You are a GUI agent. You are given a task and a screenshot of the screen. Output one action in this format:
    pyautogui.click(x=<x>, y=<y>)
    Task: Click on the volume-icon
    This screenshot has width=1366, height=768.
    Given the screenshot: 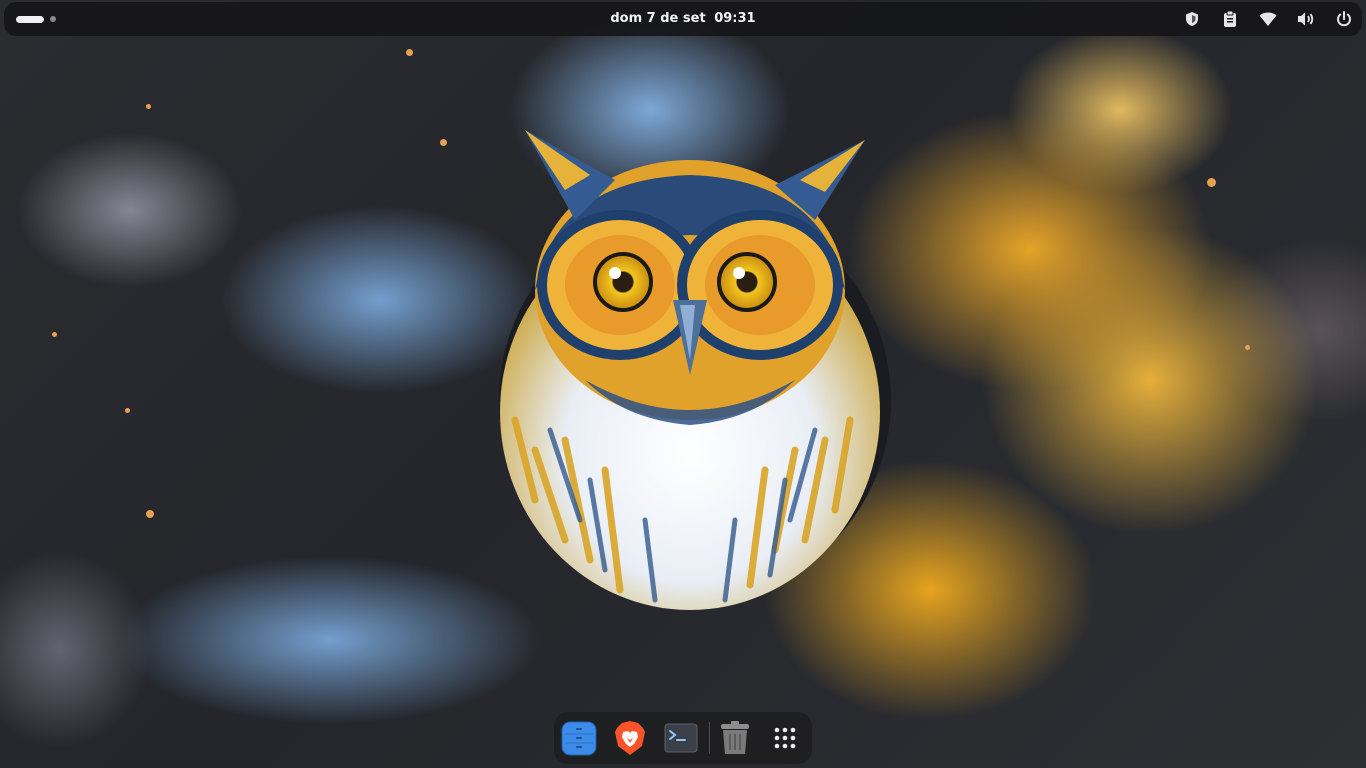 What is the action you would take?
    pyautogui.click(x=1306, y=19)
    